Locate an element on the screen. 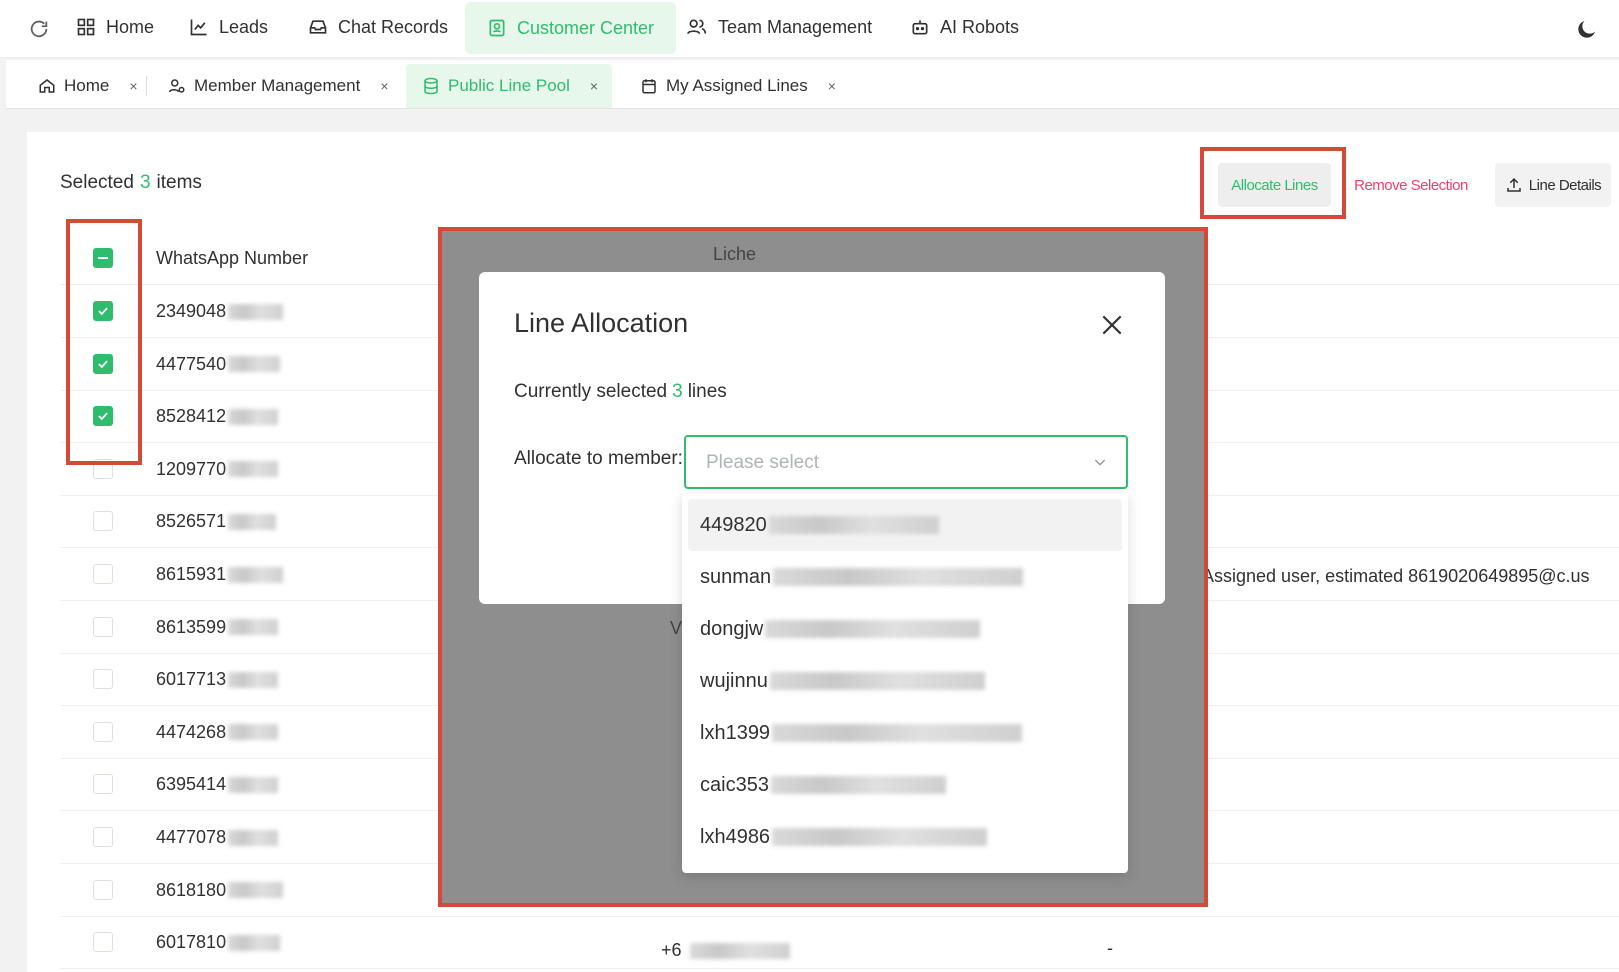  whatsapp-number-text: 8526571 is located at coordinates (191, 521).